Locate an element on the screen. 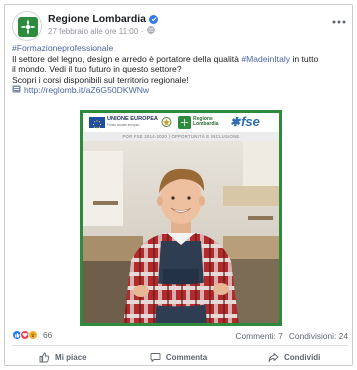 Image resolution: width=357 pixels, height=370 pixels. eu-sublabel: Fondo sociale europeo is located at coordinates (123, 125).